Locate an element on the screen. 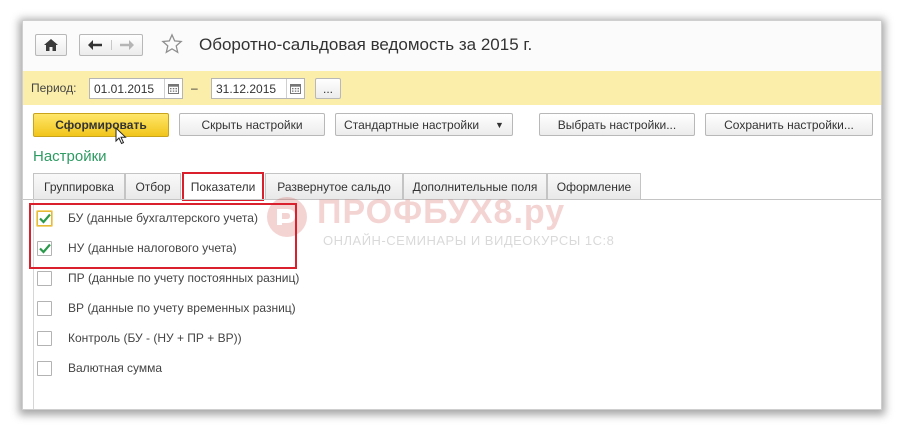 The width and height of the screenshot is (902, 430). arrow-left-icon is located at coordinates (95, 45).